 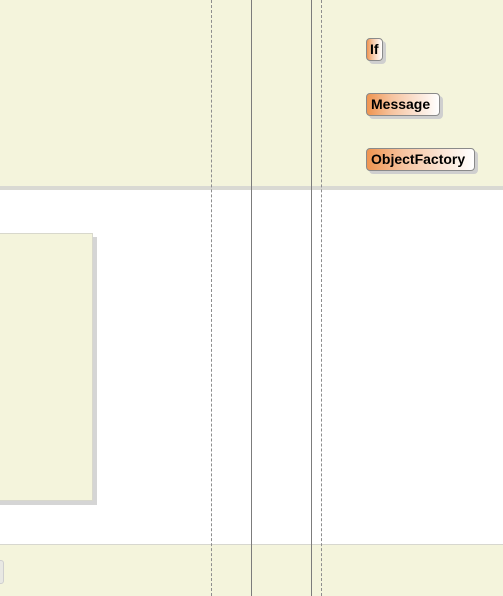 What do you see at coordinates (2, 572) in the screenshot?
I see `partial-node` at bounding box center [2, 572].